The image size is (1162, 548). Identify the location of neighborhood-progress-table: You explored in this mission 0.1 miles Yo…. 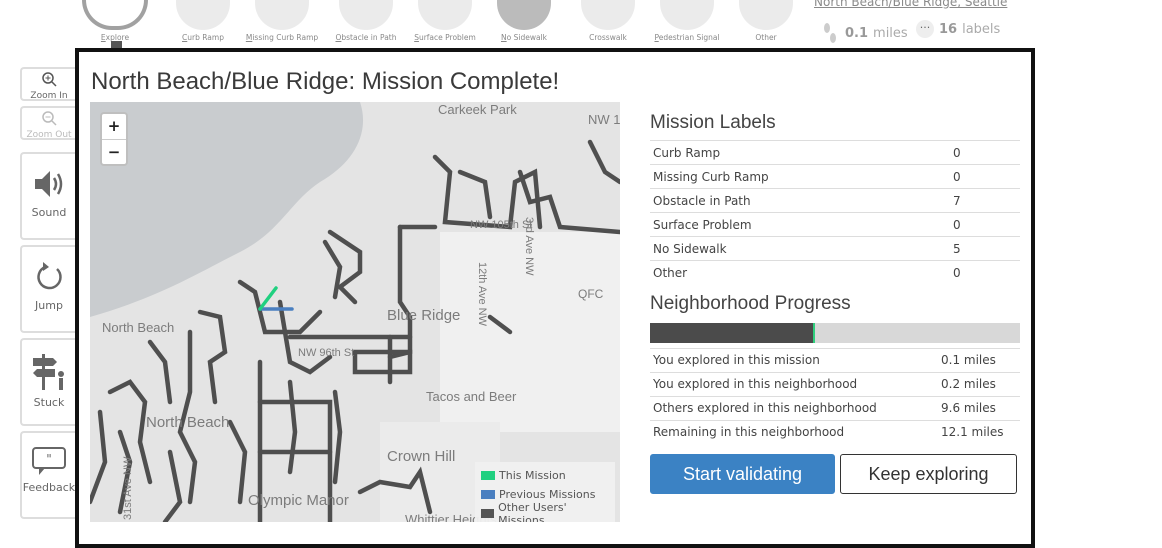
(835, 395).